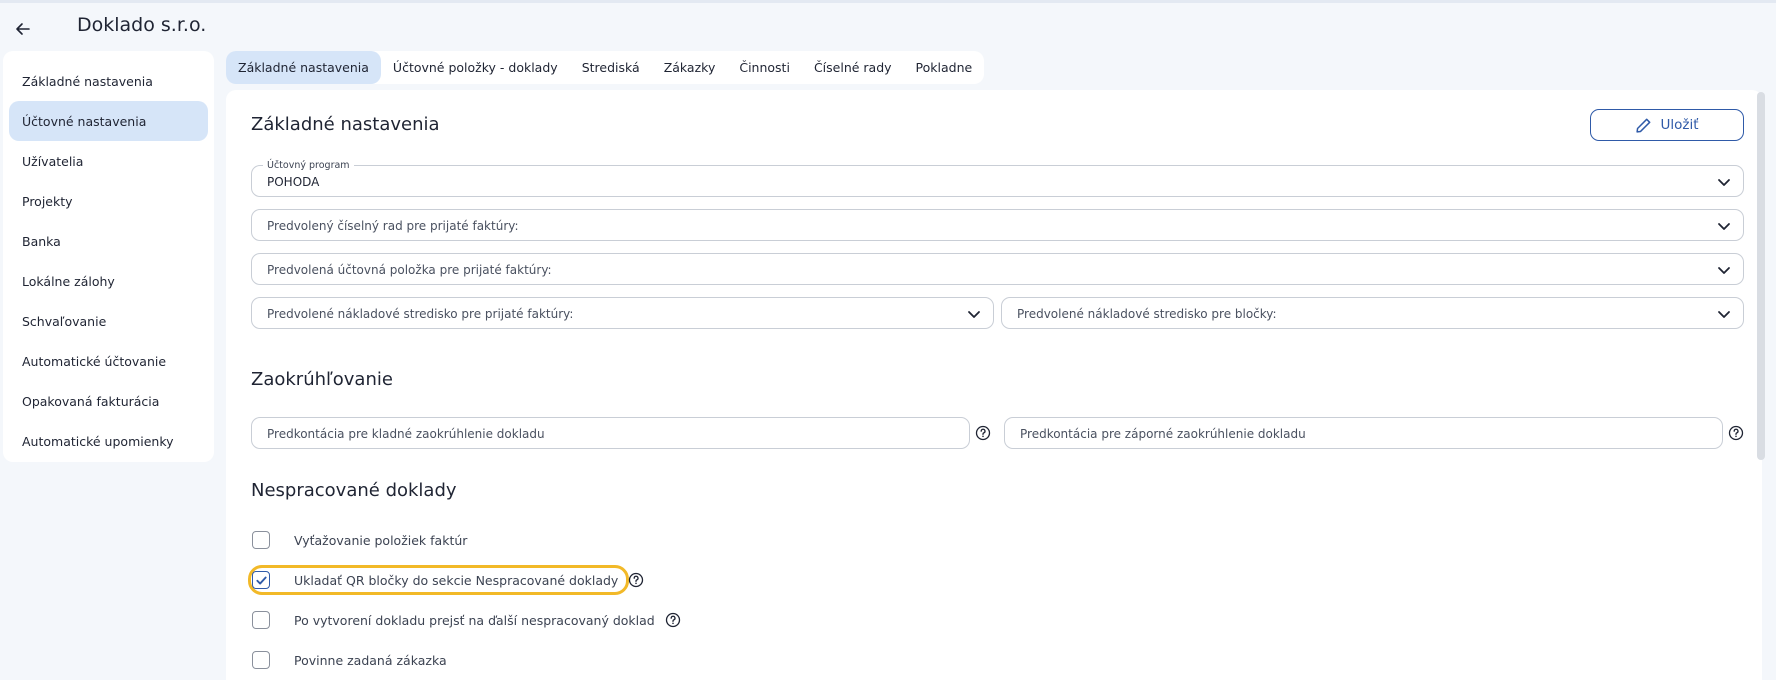 This screenshot has width=1776, height=680. What do you see at coordinates (108, 201) in the screenshot?
I see `sidebar-item-projekty: Projekty` at bounding box center [108, 201].